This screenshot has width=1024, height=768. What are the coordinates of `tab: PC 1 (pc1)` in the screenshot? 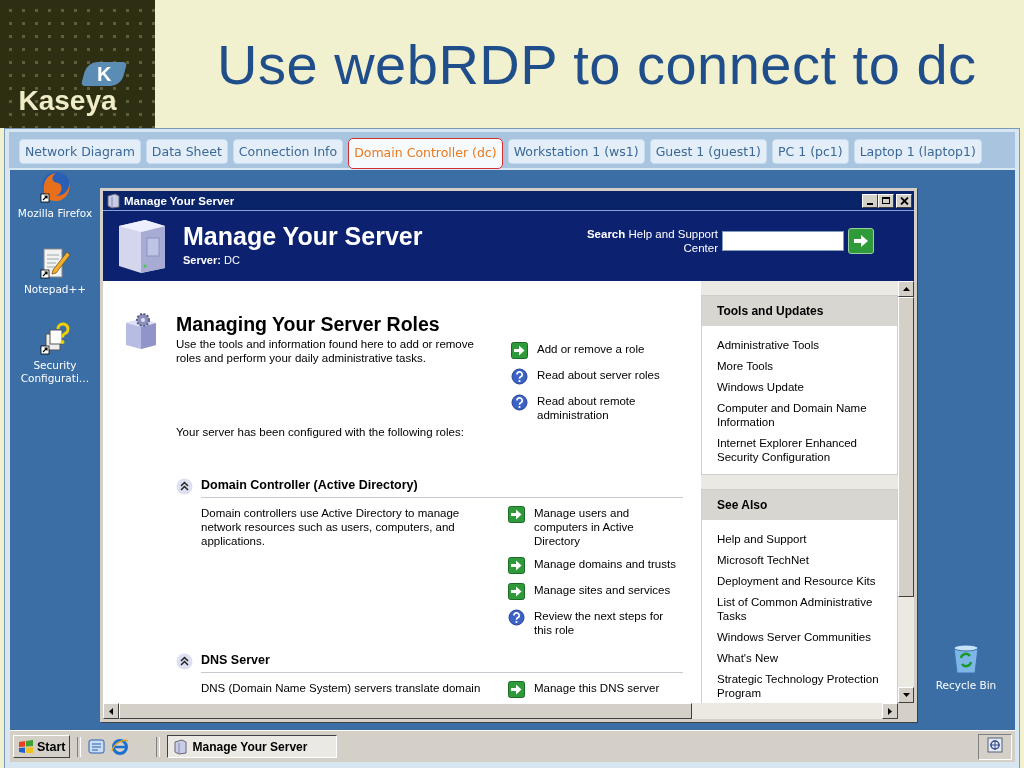 It's located at (810, 151).